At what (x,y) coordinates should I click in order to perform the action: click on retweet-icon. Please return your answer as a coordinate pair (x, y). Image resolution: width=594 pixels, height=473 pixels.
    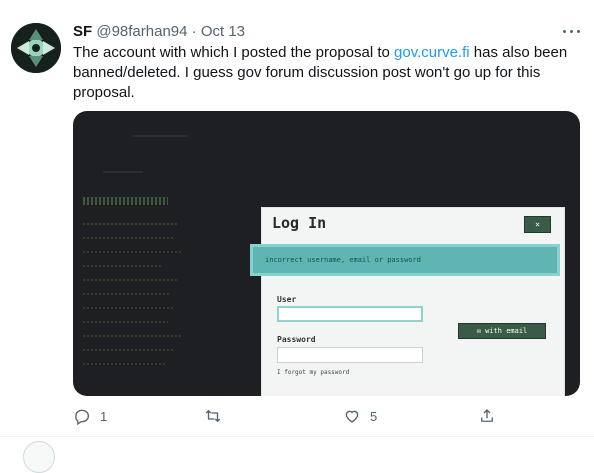
    Looking at the image, I should click on (213, 416).